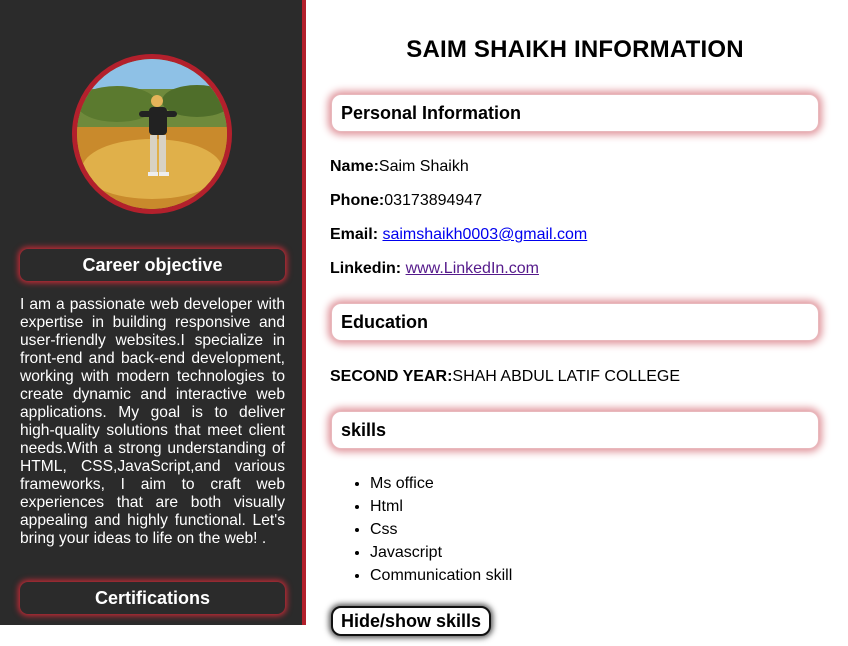  What do you see at coordinates (484, 234) in the screenshot?
I see `email-link: saimshaikh0003@gmail.com` at bounding box center [484, 234].